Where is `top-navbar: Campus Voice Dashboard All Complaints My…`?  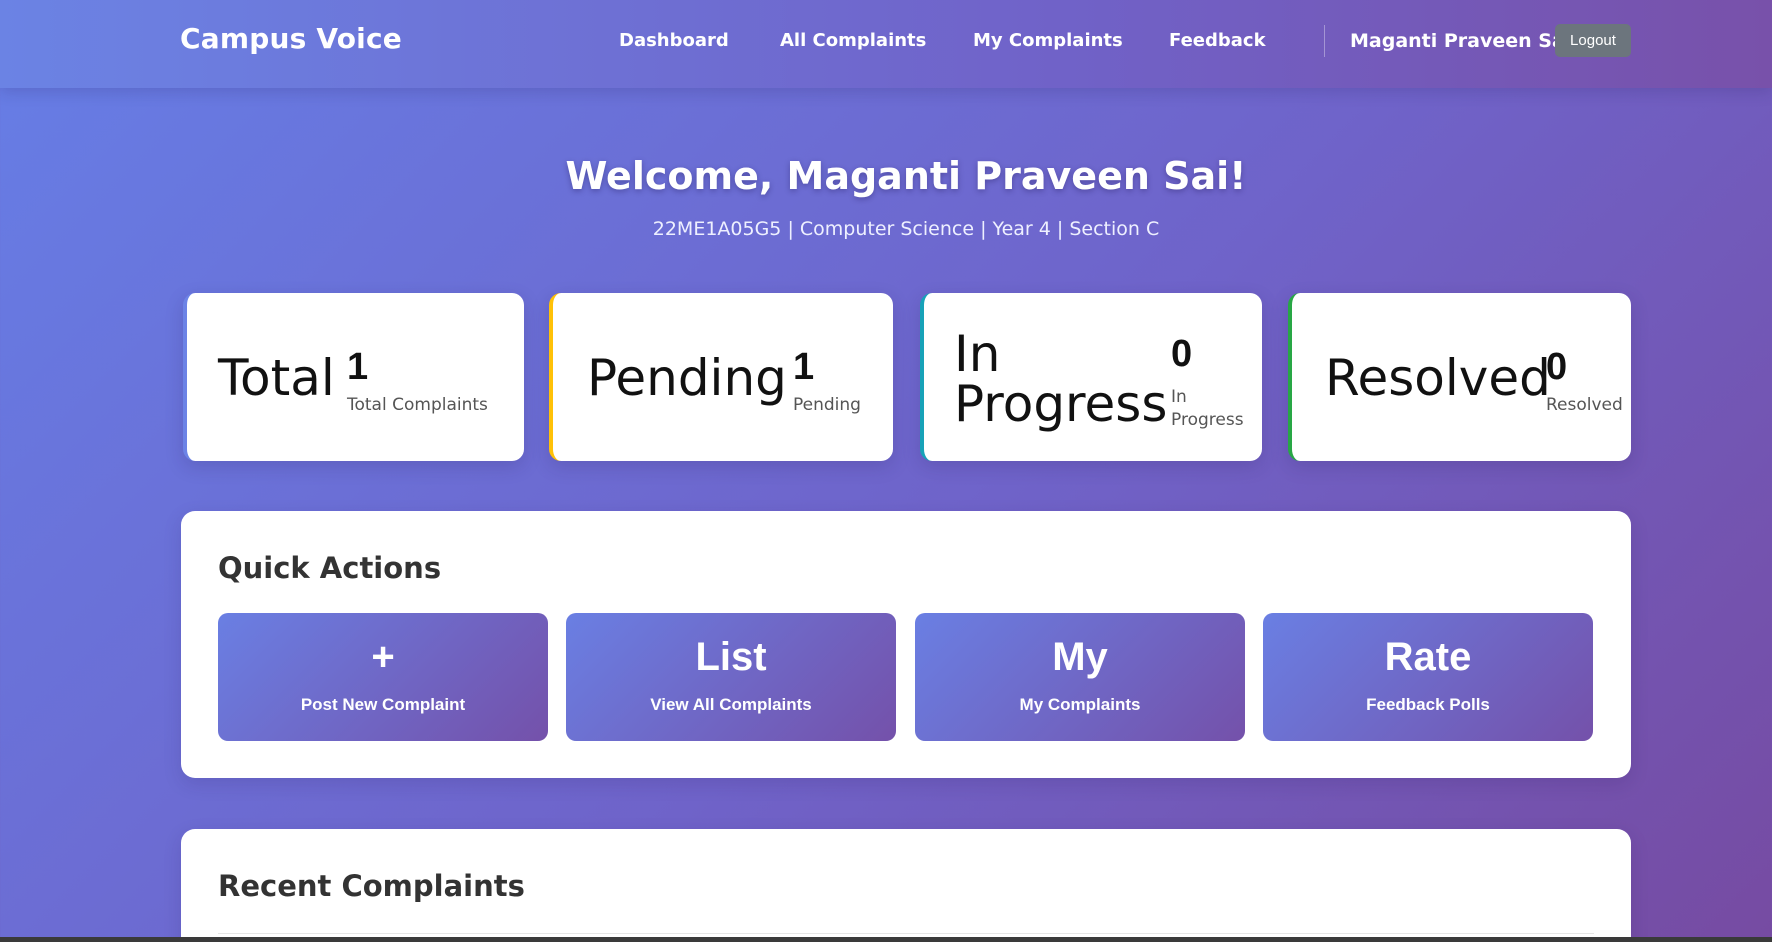 top-navbar: Campus Voice Dashboard All Complaints My… is located at coordinates (886, 44).